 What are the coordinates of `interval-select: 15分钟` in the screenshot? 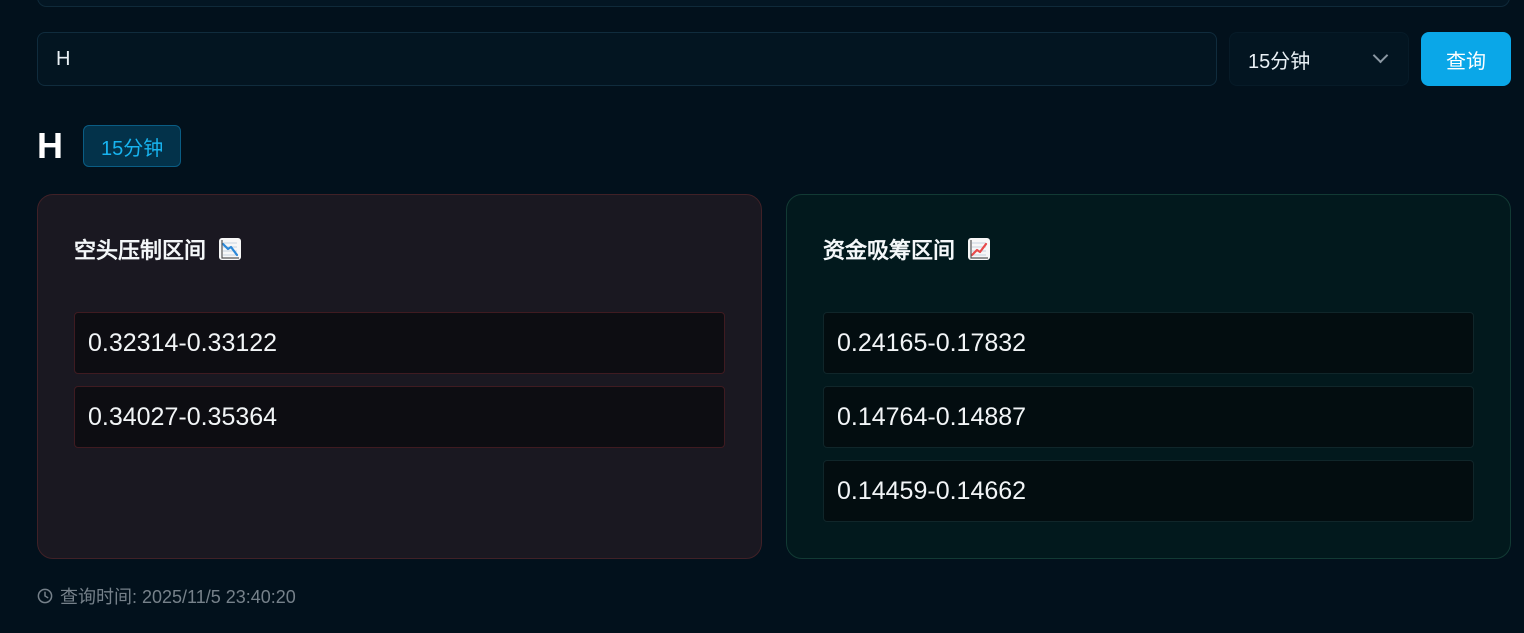 It's located at (1319, 59).